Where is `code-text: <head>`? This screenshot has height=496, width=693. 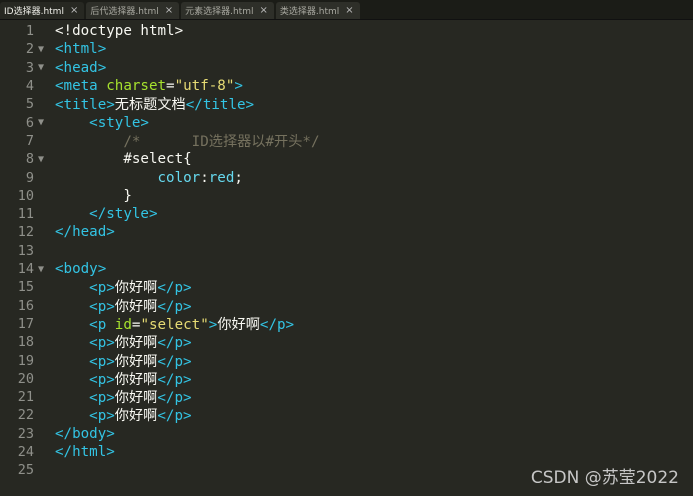
code-text: <head> is located at coordinates (81, 67).